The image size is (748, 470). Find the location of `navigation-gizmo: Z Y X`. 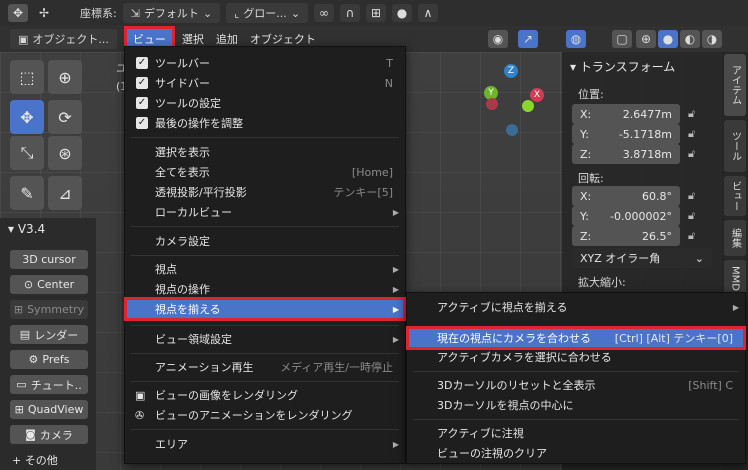

navigation-gizmo: Z Y X is located at coordinates (515, 100).